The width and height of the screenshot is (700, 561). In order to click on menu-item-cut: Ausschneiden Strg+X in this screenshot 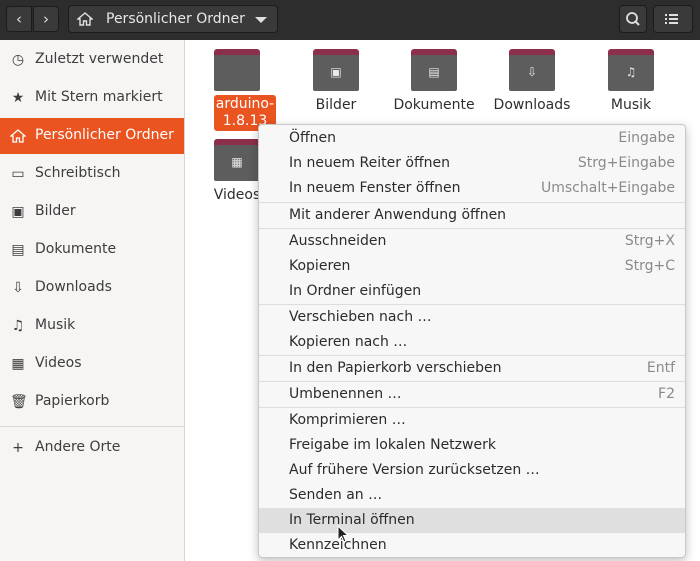, I will do `click(472, 241)`.